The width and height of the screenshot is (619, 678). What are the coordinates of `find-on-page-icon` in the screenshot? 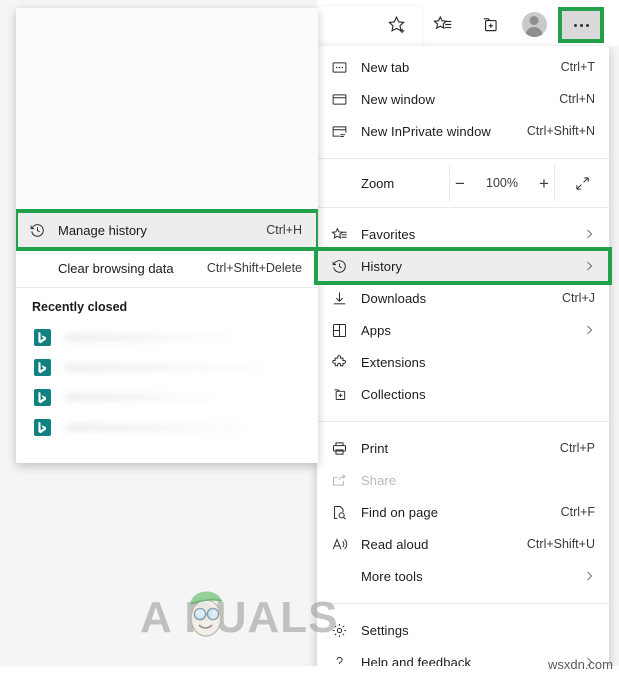 It's located at (339, 512).